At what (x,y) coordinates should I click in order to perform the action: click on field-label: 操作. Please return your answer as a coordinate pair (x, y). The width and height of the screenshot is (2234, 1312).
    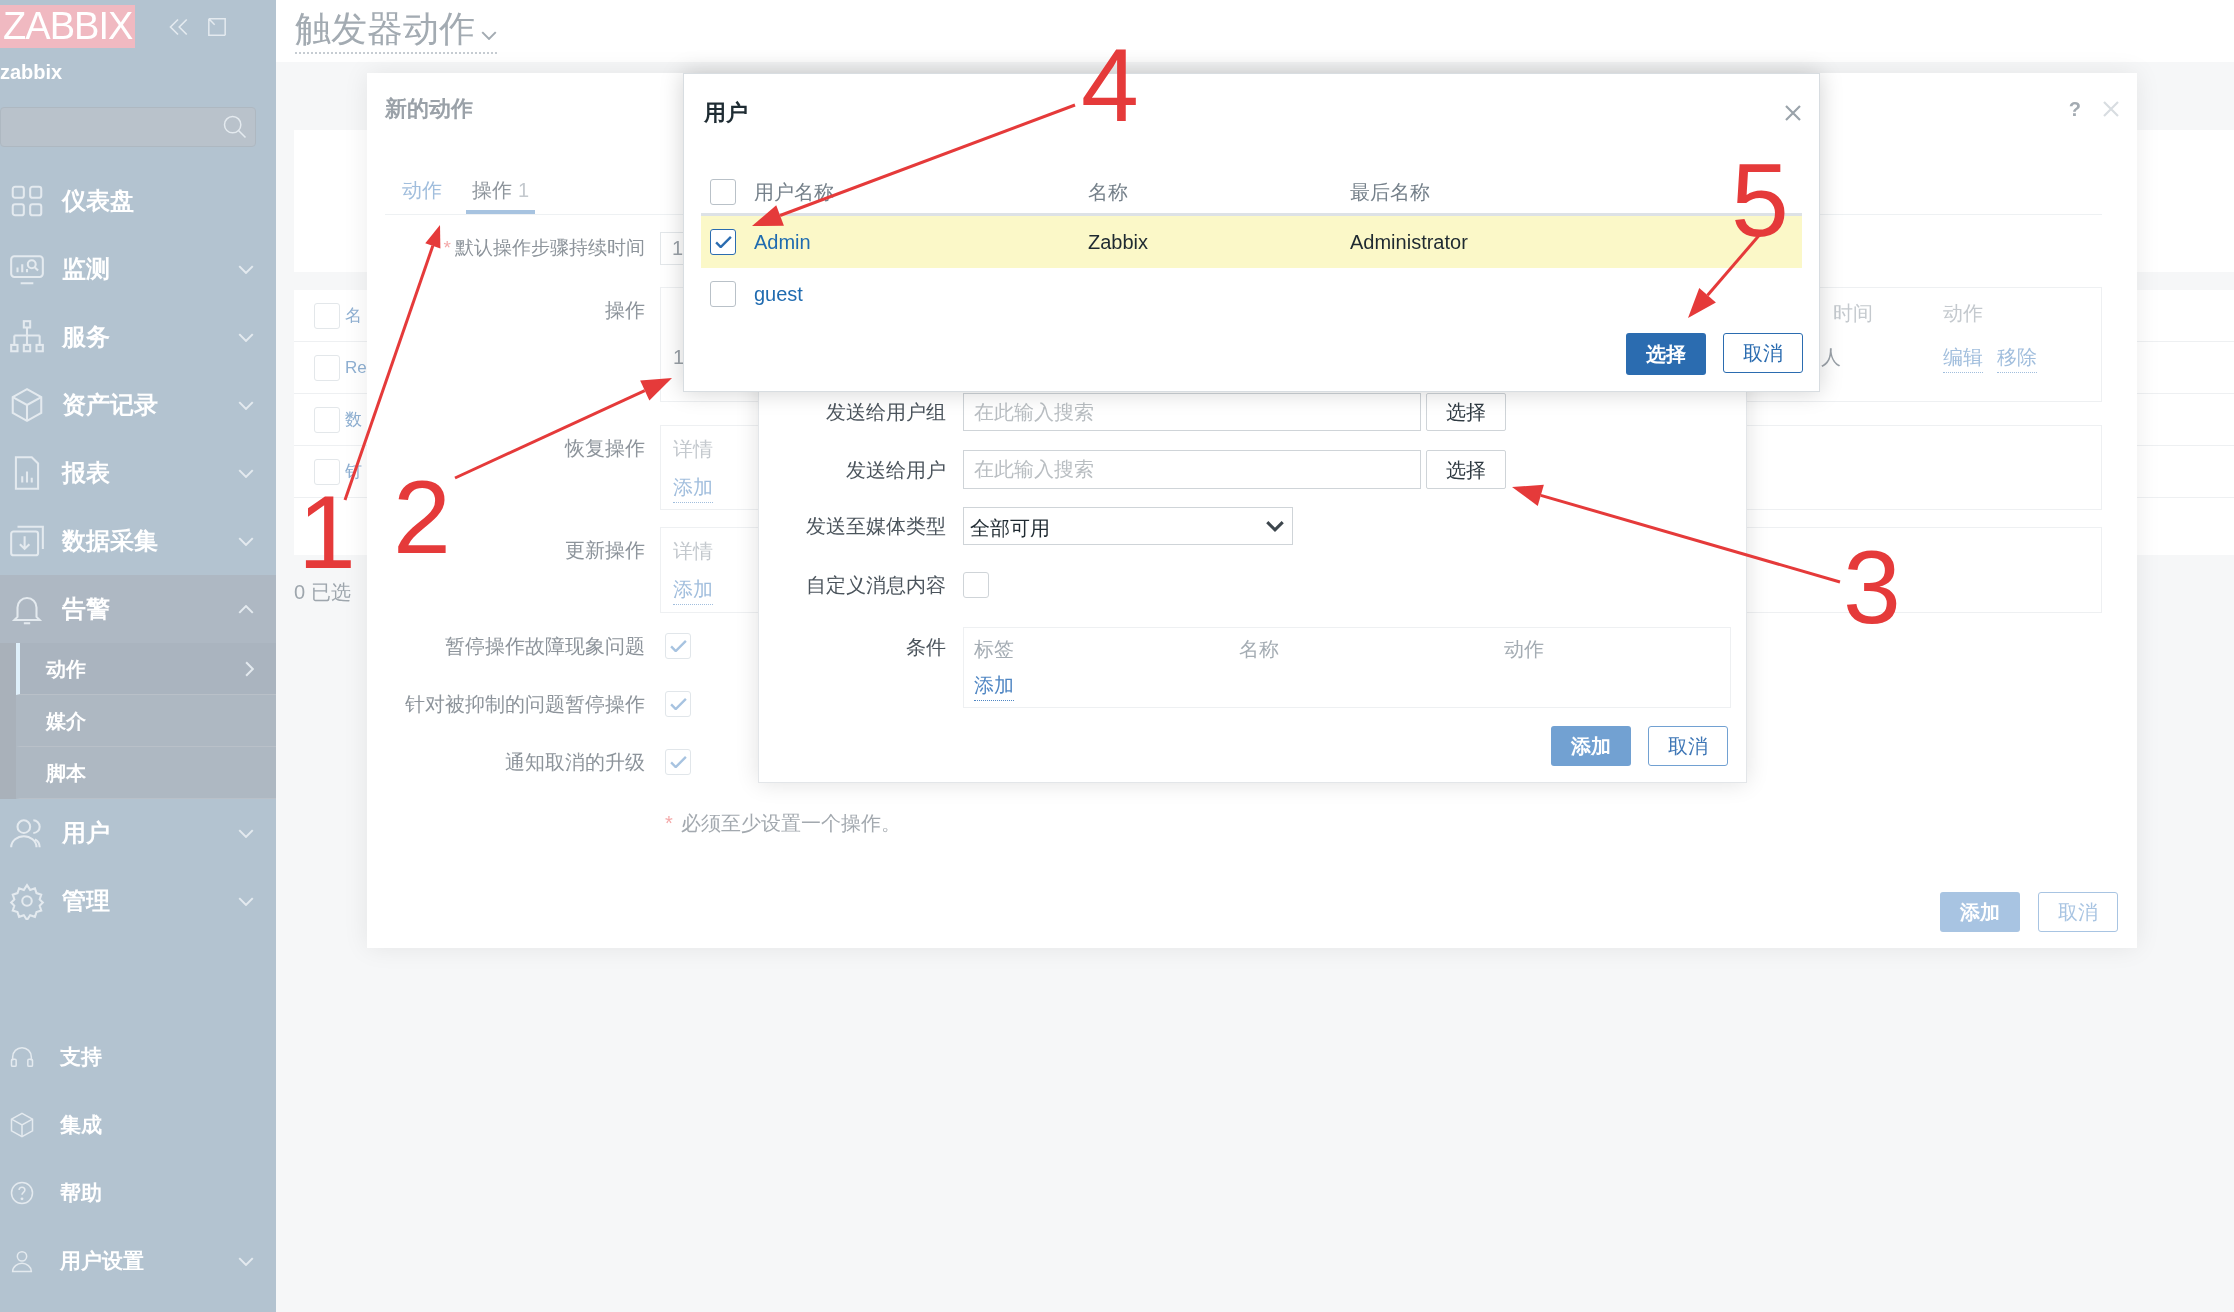
    Looking at the image, I should click on (625, 310).